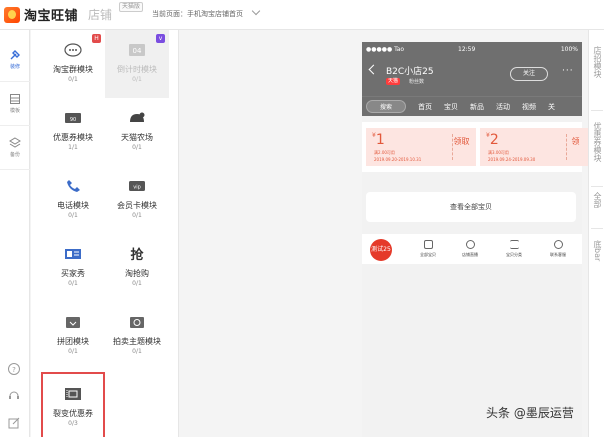 Image resolution: width=604 pixels, height=437 pixels. What do you see at coordinates (417, 82) in the screenshot?
I see `fans-count: 粉丝数` at bounding box center [417, 82].